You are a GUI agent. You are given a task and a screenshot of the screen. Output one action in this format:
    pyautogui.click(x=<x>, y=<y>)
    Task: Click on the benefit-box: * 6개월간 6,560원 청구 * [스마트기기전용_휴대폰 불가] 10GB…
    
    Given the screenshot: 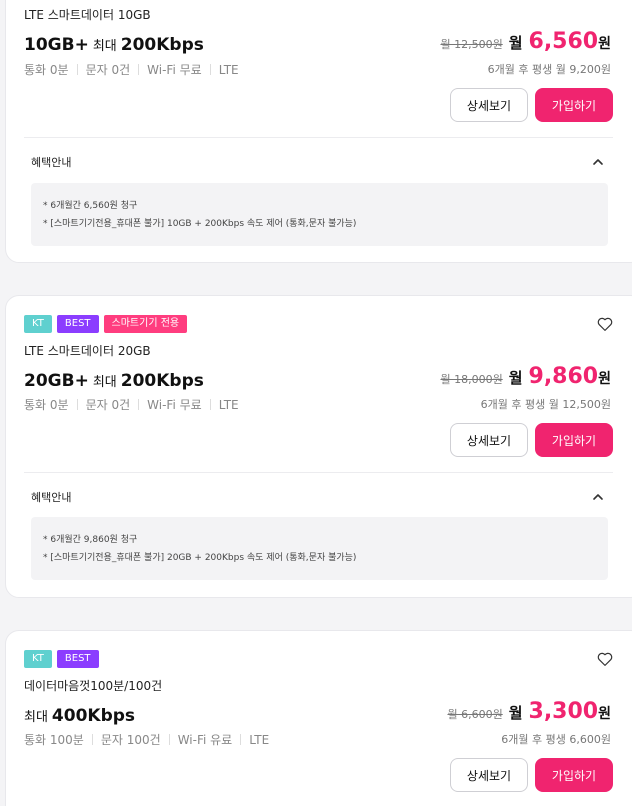 What is the action you would take?
    pyautogui.click(x=319, y=214)
    